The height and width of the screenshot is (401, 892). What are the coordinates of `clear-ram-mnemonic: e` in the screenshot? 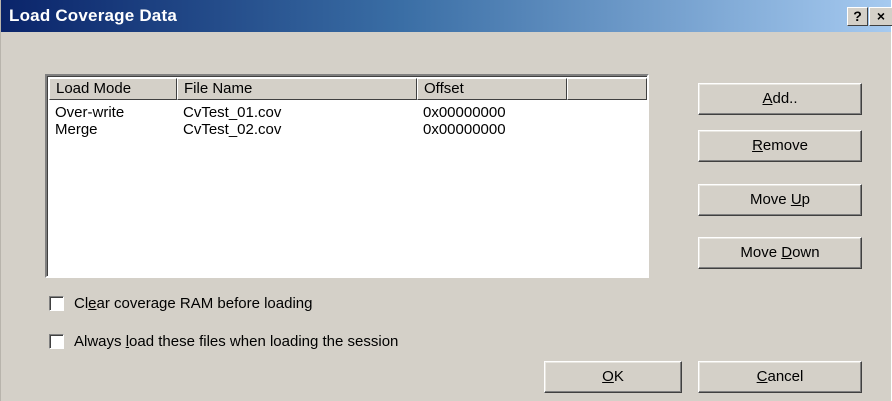 It's located at (92, 303).